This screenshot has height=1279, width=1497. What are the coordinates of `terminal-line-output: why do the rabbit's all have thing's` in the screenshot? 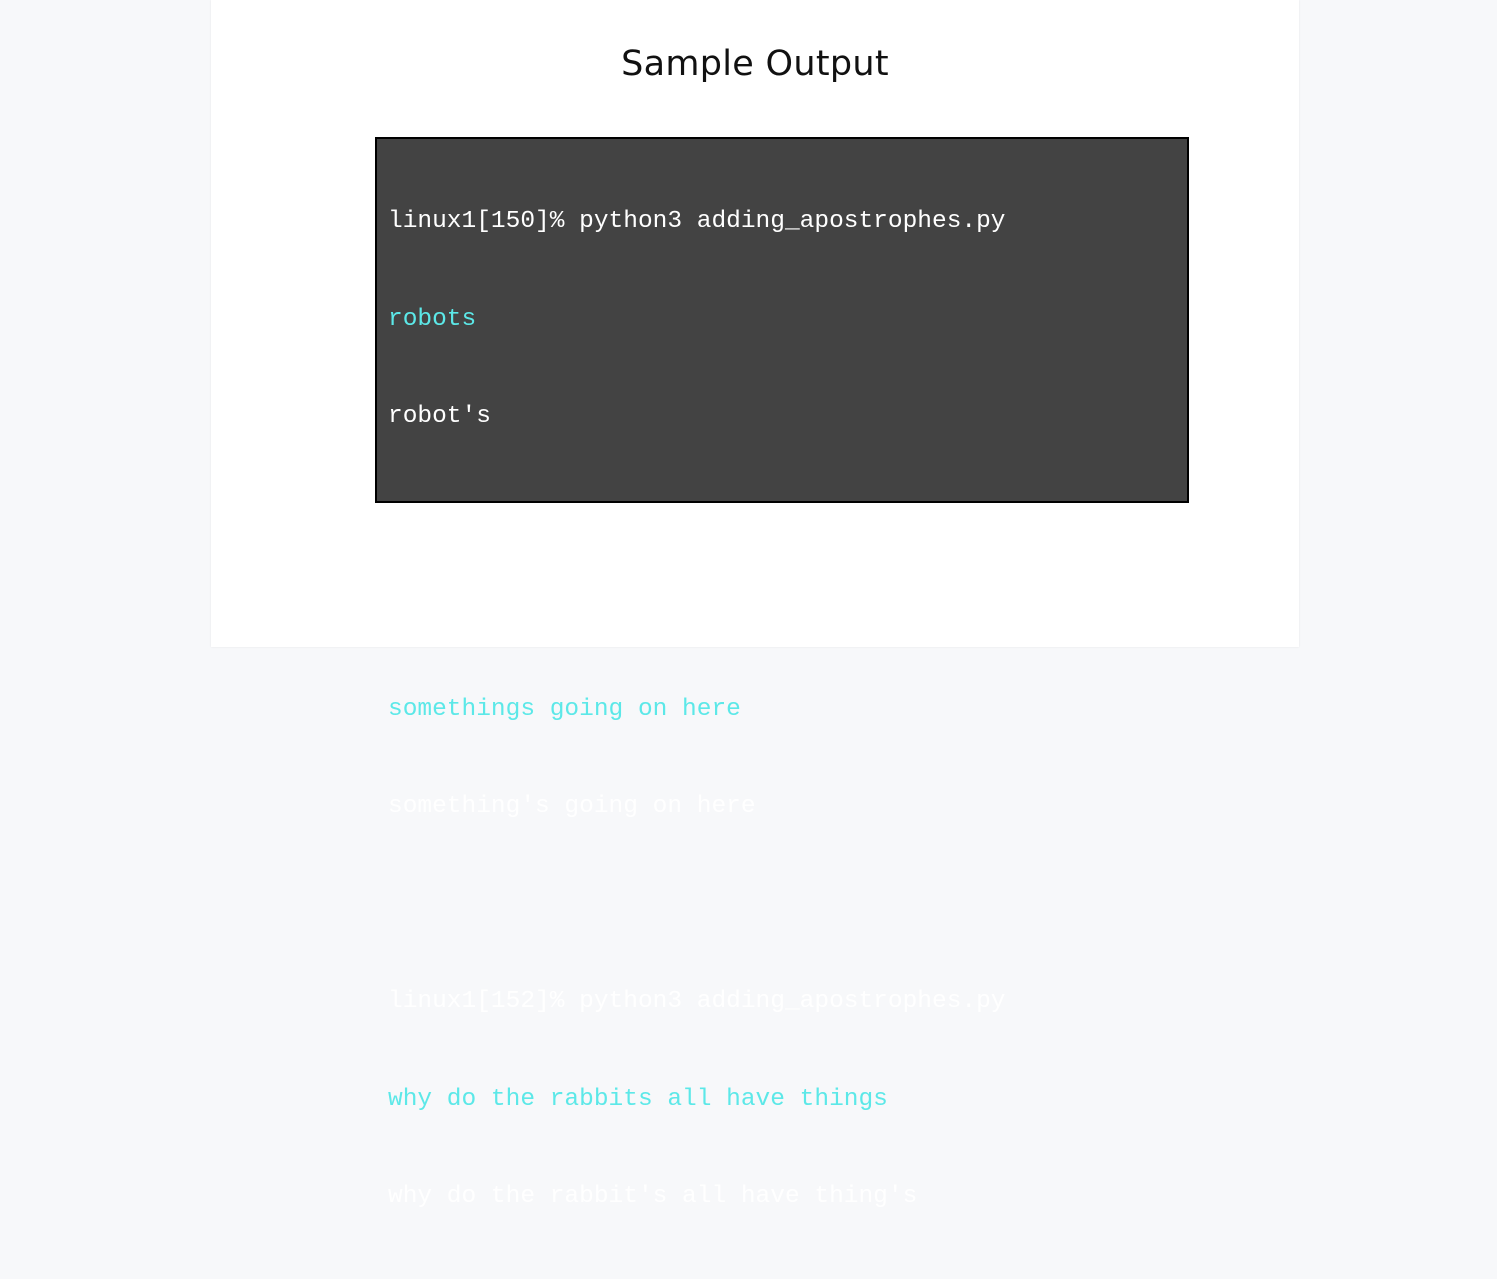 It's located at (653, 1196).